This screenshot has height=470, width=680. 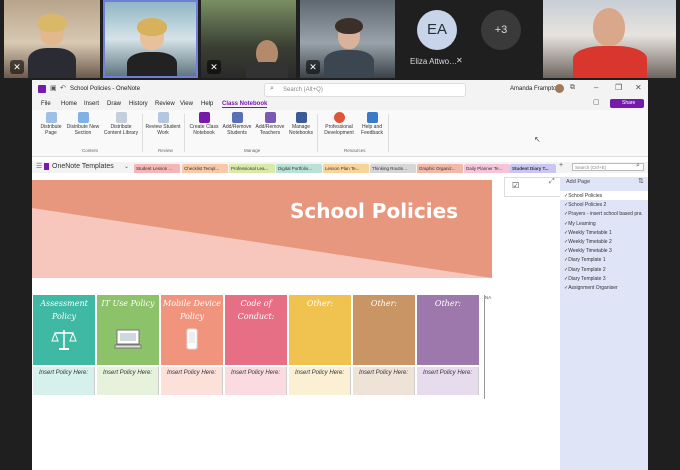 What do you see at coordinates (46, 166) in the screenshot?
I see `notebook-icon` at bounding box center [46, 166].